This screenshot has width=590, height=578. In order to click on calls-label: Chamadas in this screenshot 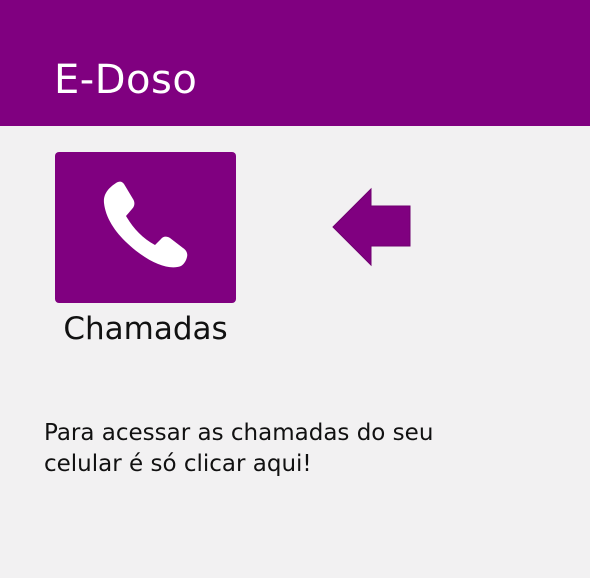, I will do `click(145, 329)`.